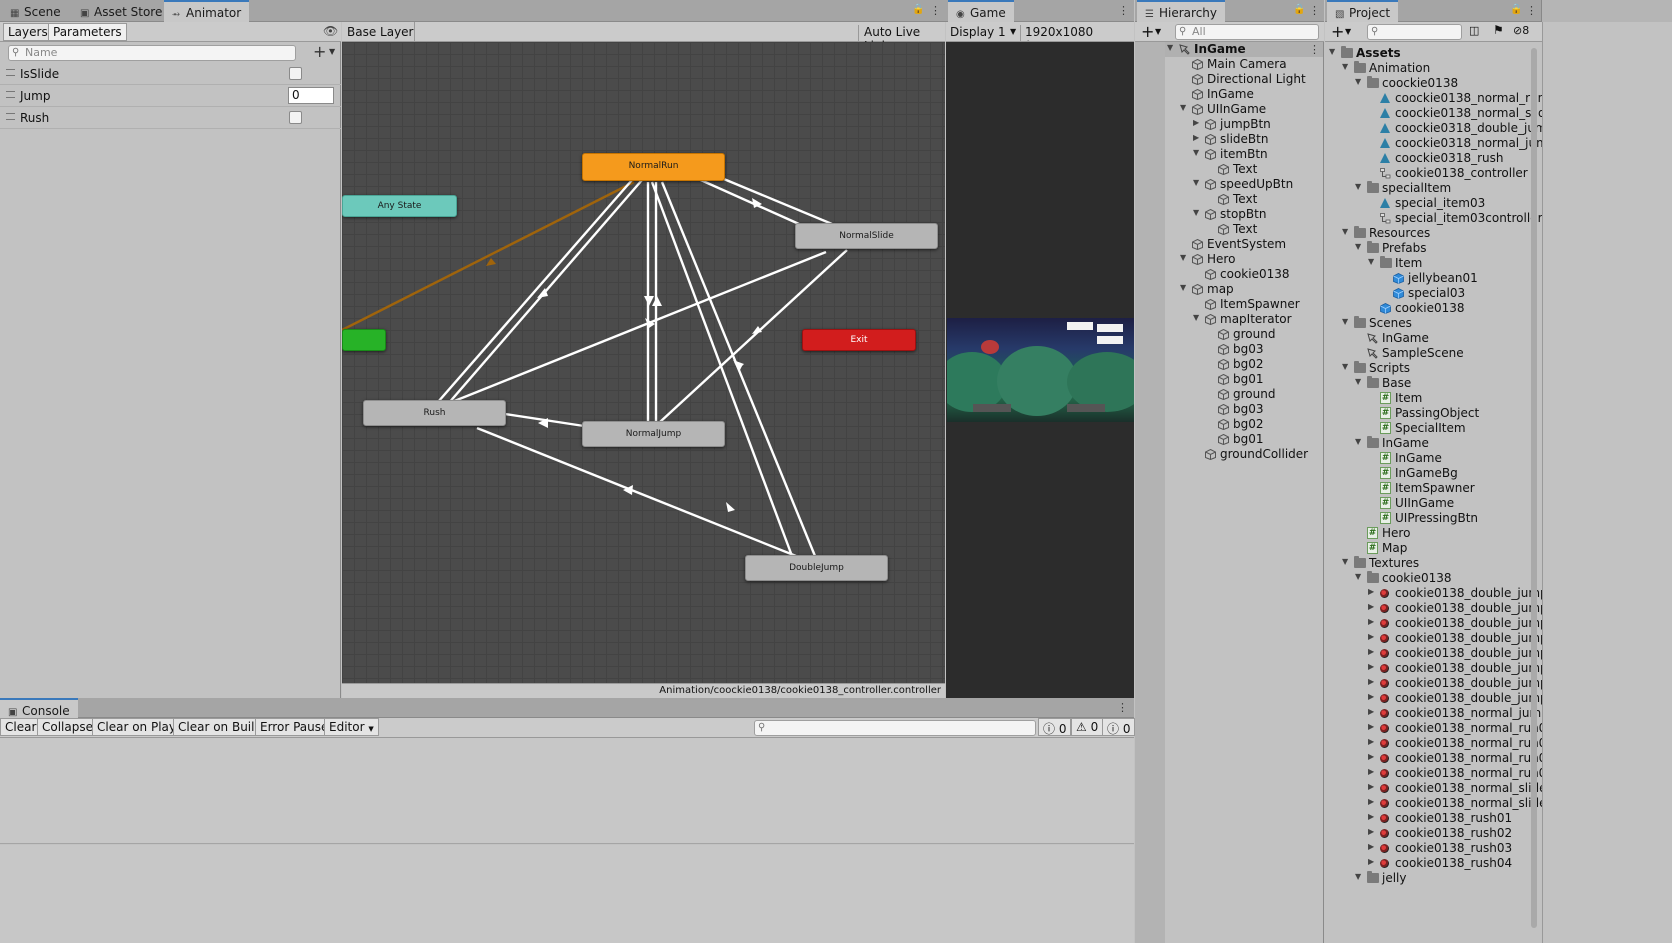 The image size is (1672, 943). What do you see at coordinates (330, 31) in the screenshot?
I see `eye-icon: 👁` at bounding box center [330, 31].